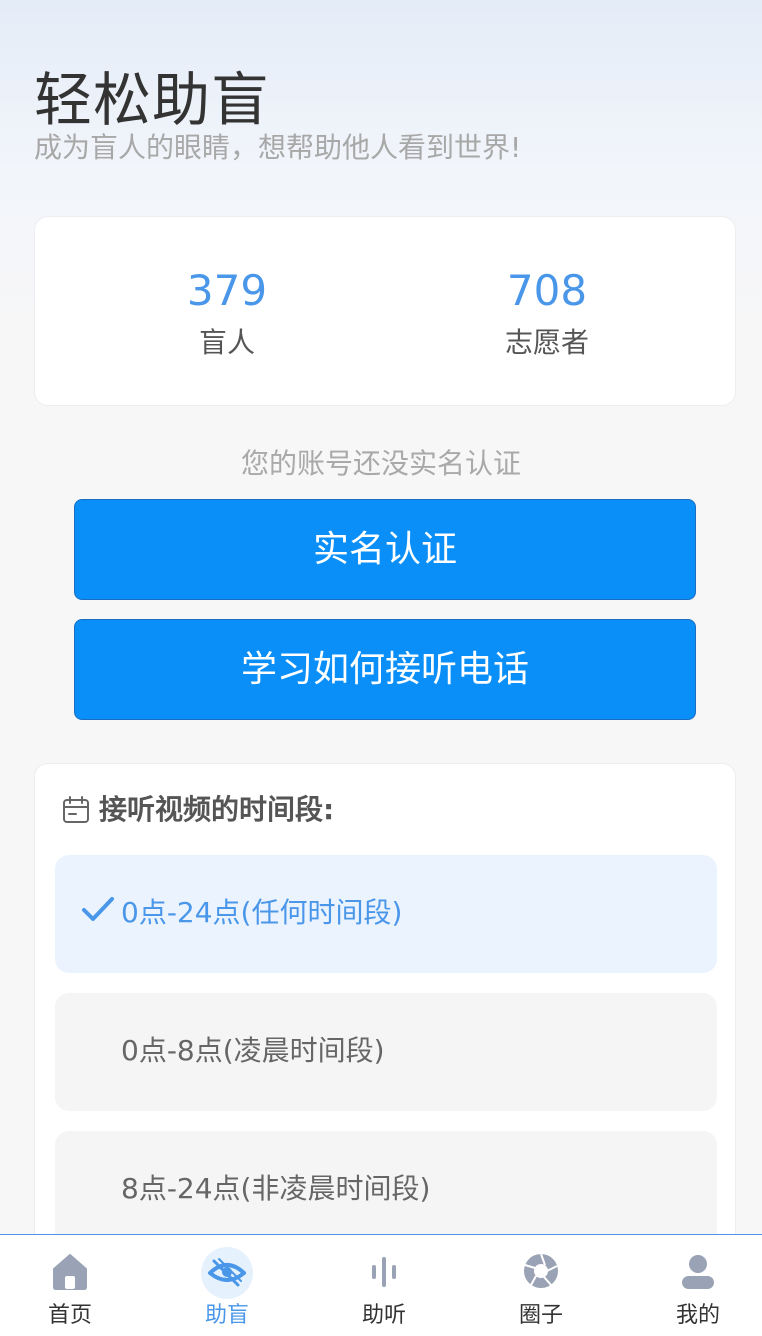  I want to click on tab-assist-hearing: 助听, so click(384, 1285).